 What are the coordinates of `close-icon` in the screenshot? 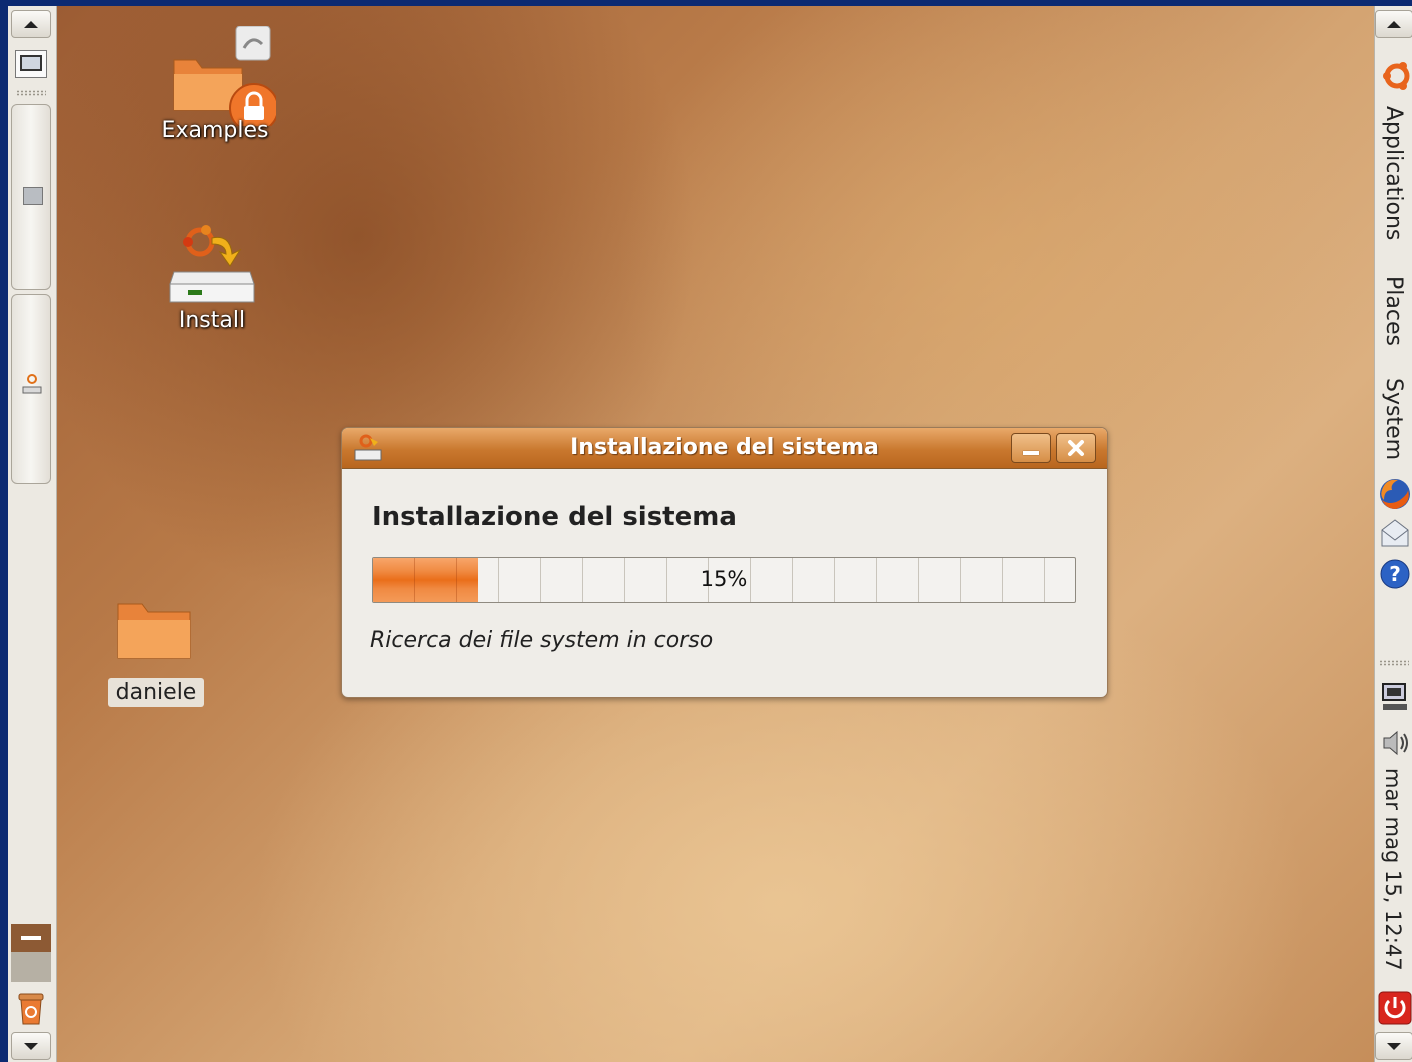 It's located at (1076, 448).